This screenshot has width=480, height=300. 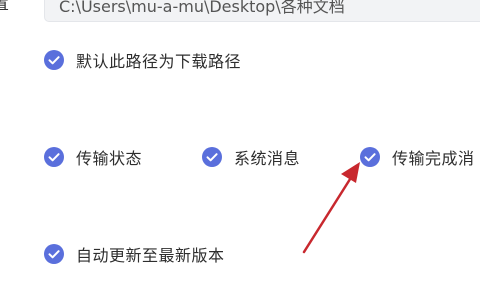 I want to click on annotation-arrow-icon, so click(x=331, y=208).